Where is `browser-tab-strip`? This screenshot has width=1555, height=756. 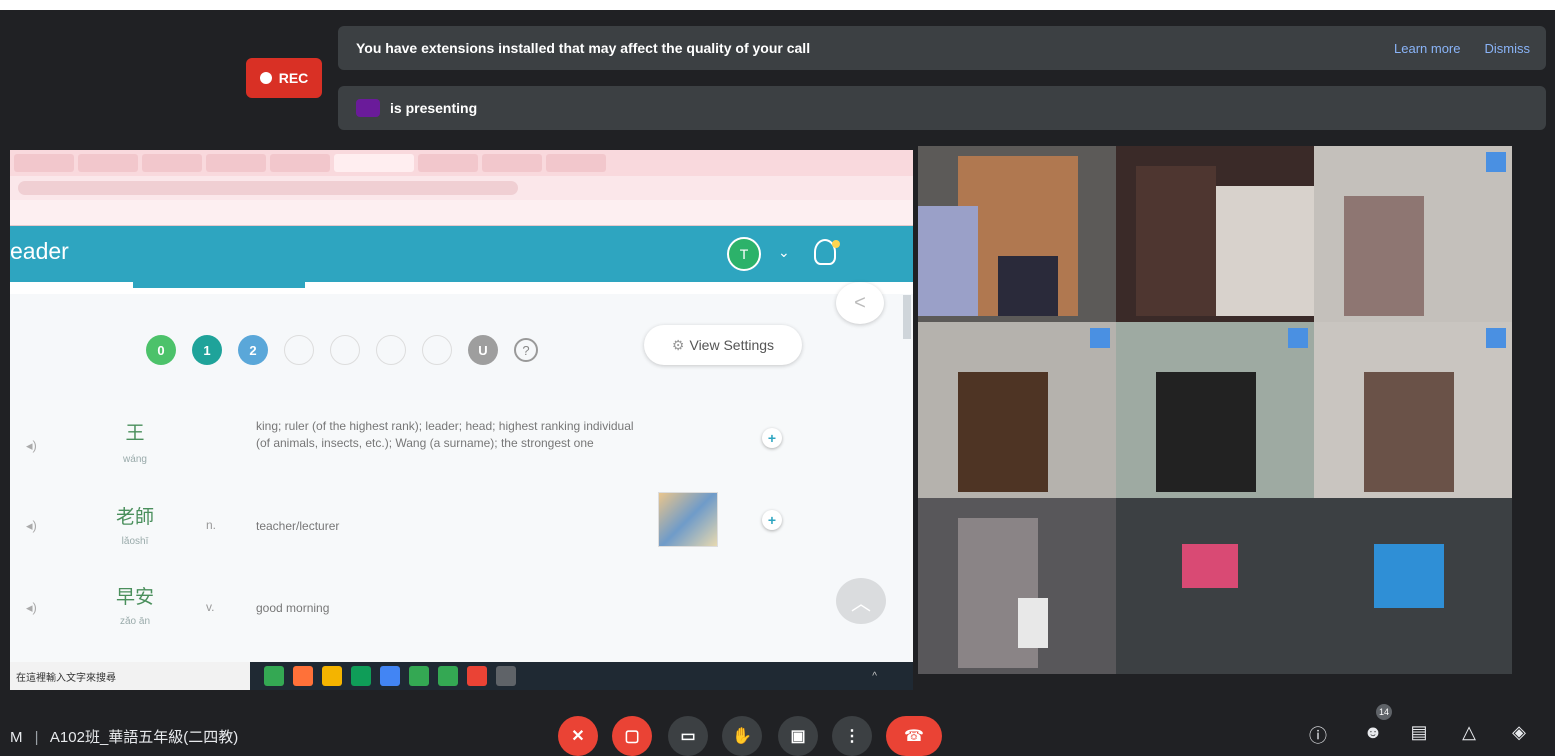 browser-tab-strip is located at coordinates (461, 163).